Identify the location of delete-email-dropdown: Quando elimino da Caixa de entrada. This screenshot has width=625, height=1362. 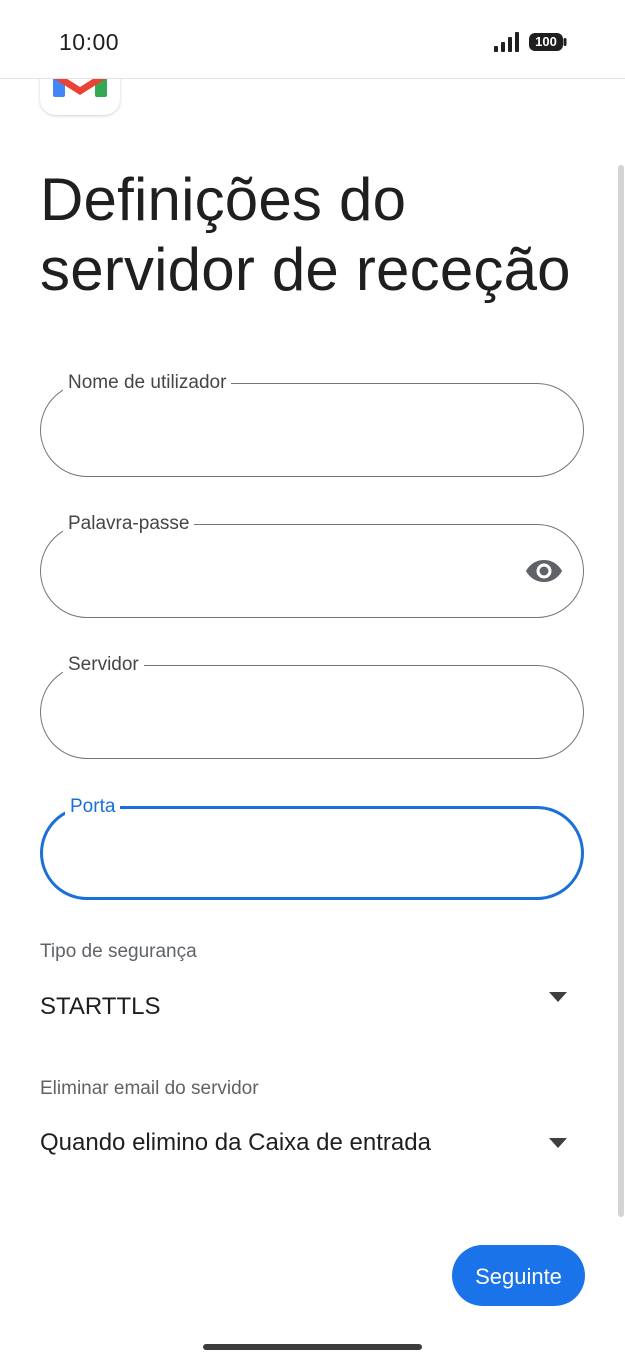
(312, 1146).